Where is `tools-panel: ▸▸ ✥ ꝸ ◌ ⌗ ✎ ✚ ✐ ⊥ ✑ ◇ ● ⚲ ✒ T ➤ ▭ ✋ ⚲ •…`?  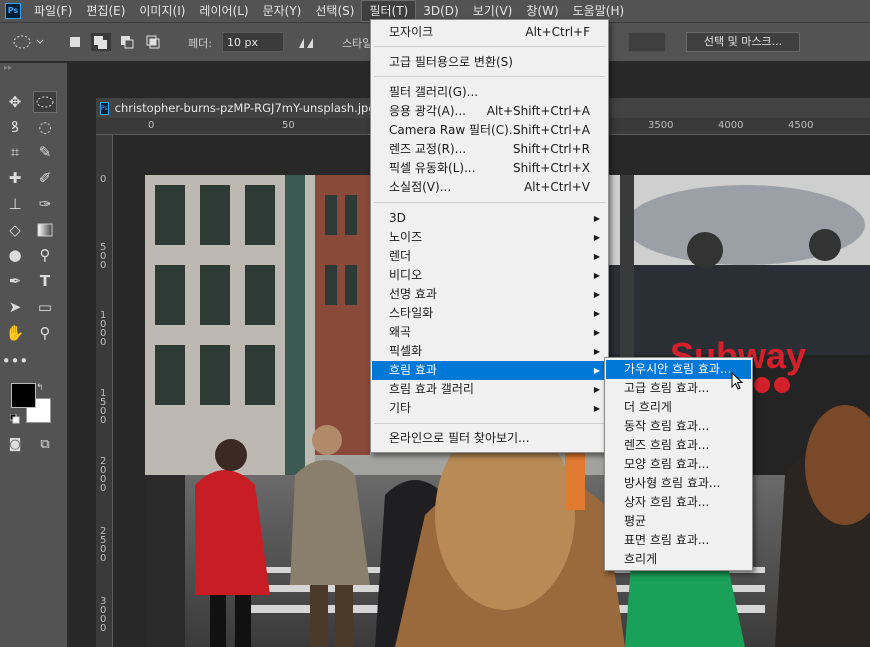 tools-panel: ▸▸ ✥ ꝸ ◌ ⌗ ✎ ✚ ✐ ⊥ ✑ ◇ ● ⚲ ✒ T ➤ ▭ ✋ ⚲ •… is located at coordinates (34, 355).